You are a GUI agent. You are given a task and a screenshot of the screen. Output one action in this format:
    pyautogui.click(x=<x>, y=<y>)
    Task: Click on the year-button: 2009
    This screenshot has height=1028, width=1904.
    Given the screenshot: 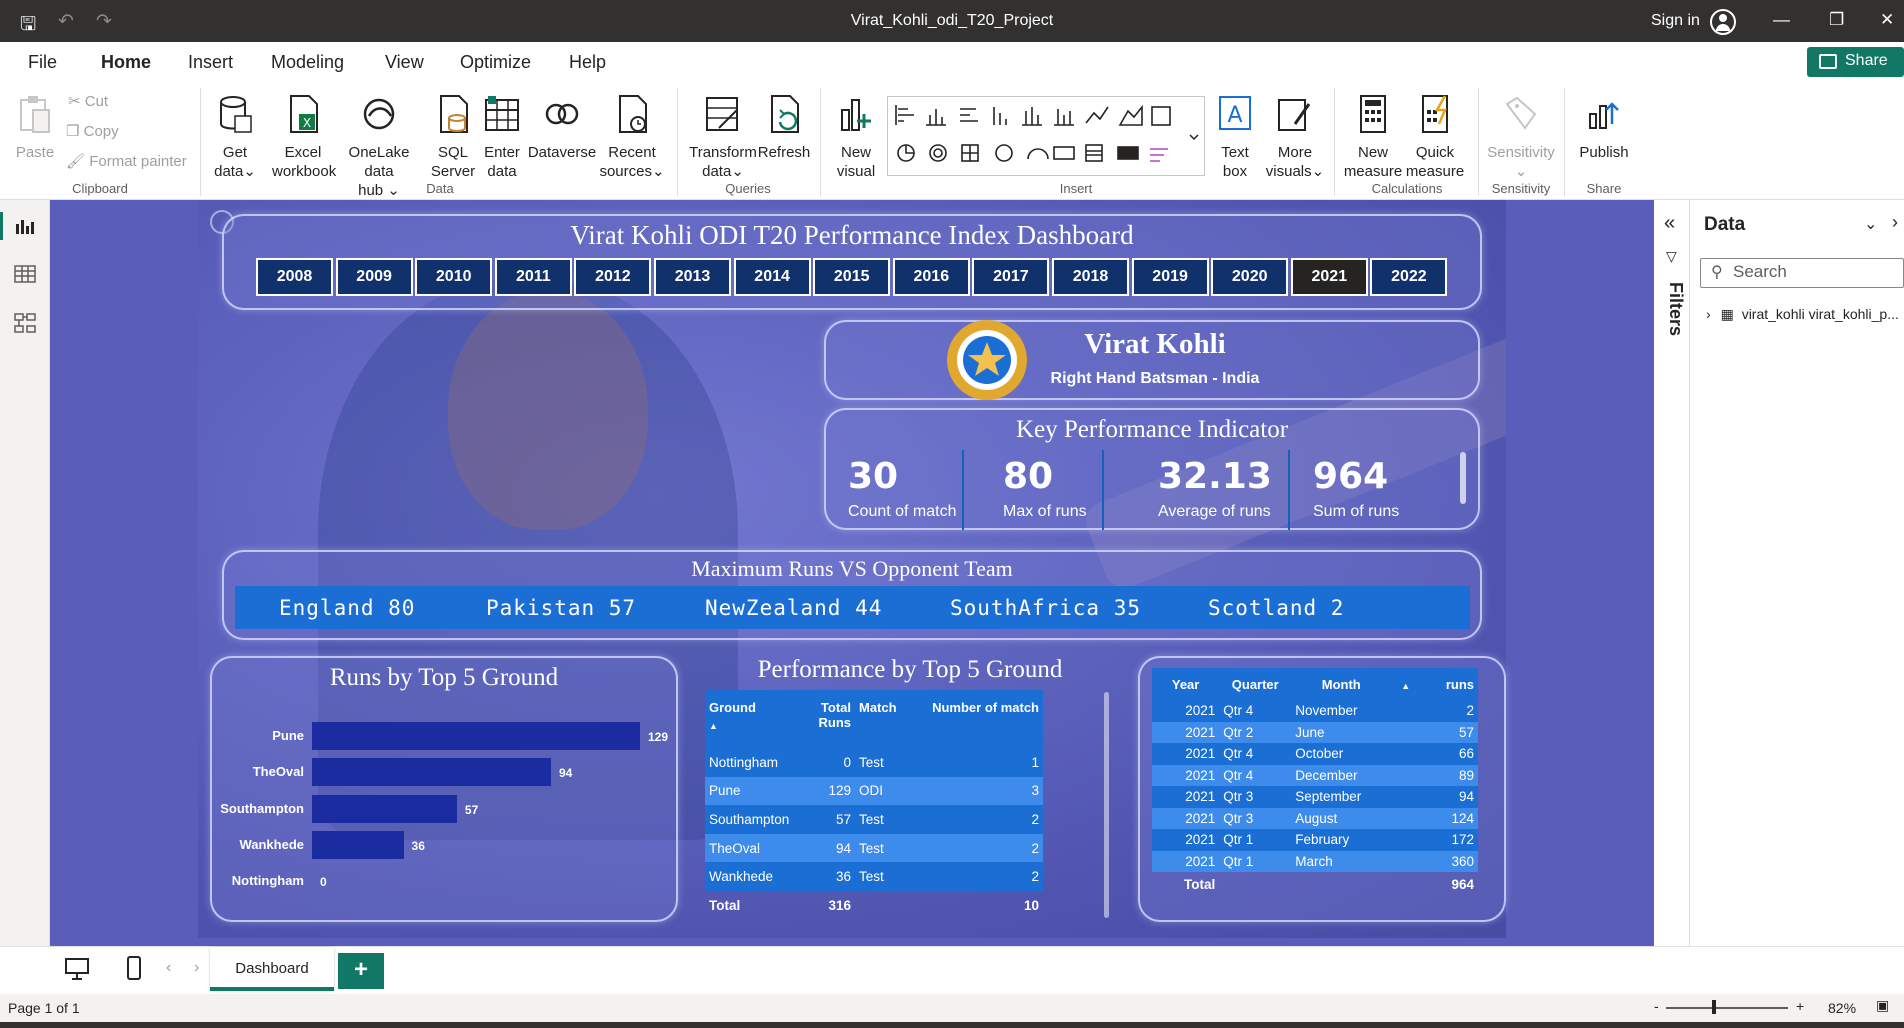 What is the action you would take?
    pyautogui.click(x=374, y=277)
    